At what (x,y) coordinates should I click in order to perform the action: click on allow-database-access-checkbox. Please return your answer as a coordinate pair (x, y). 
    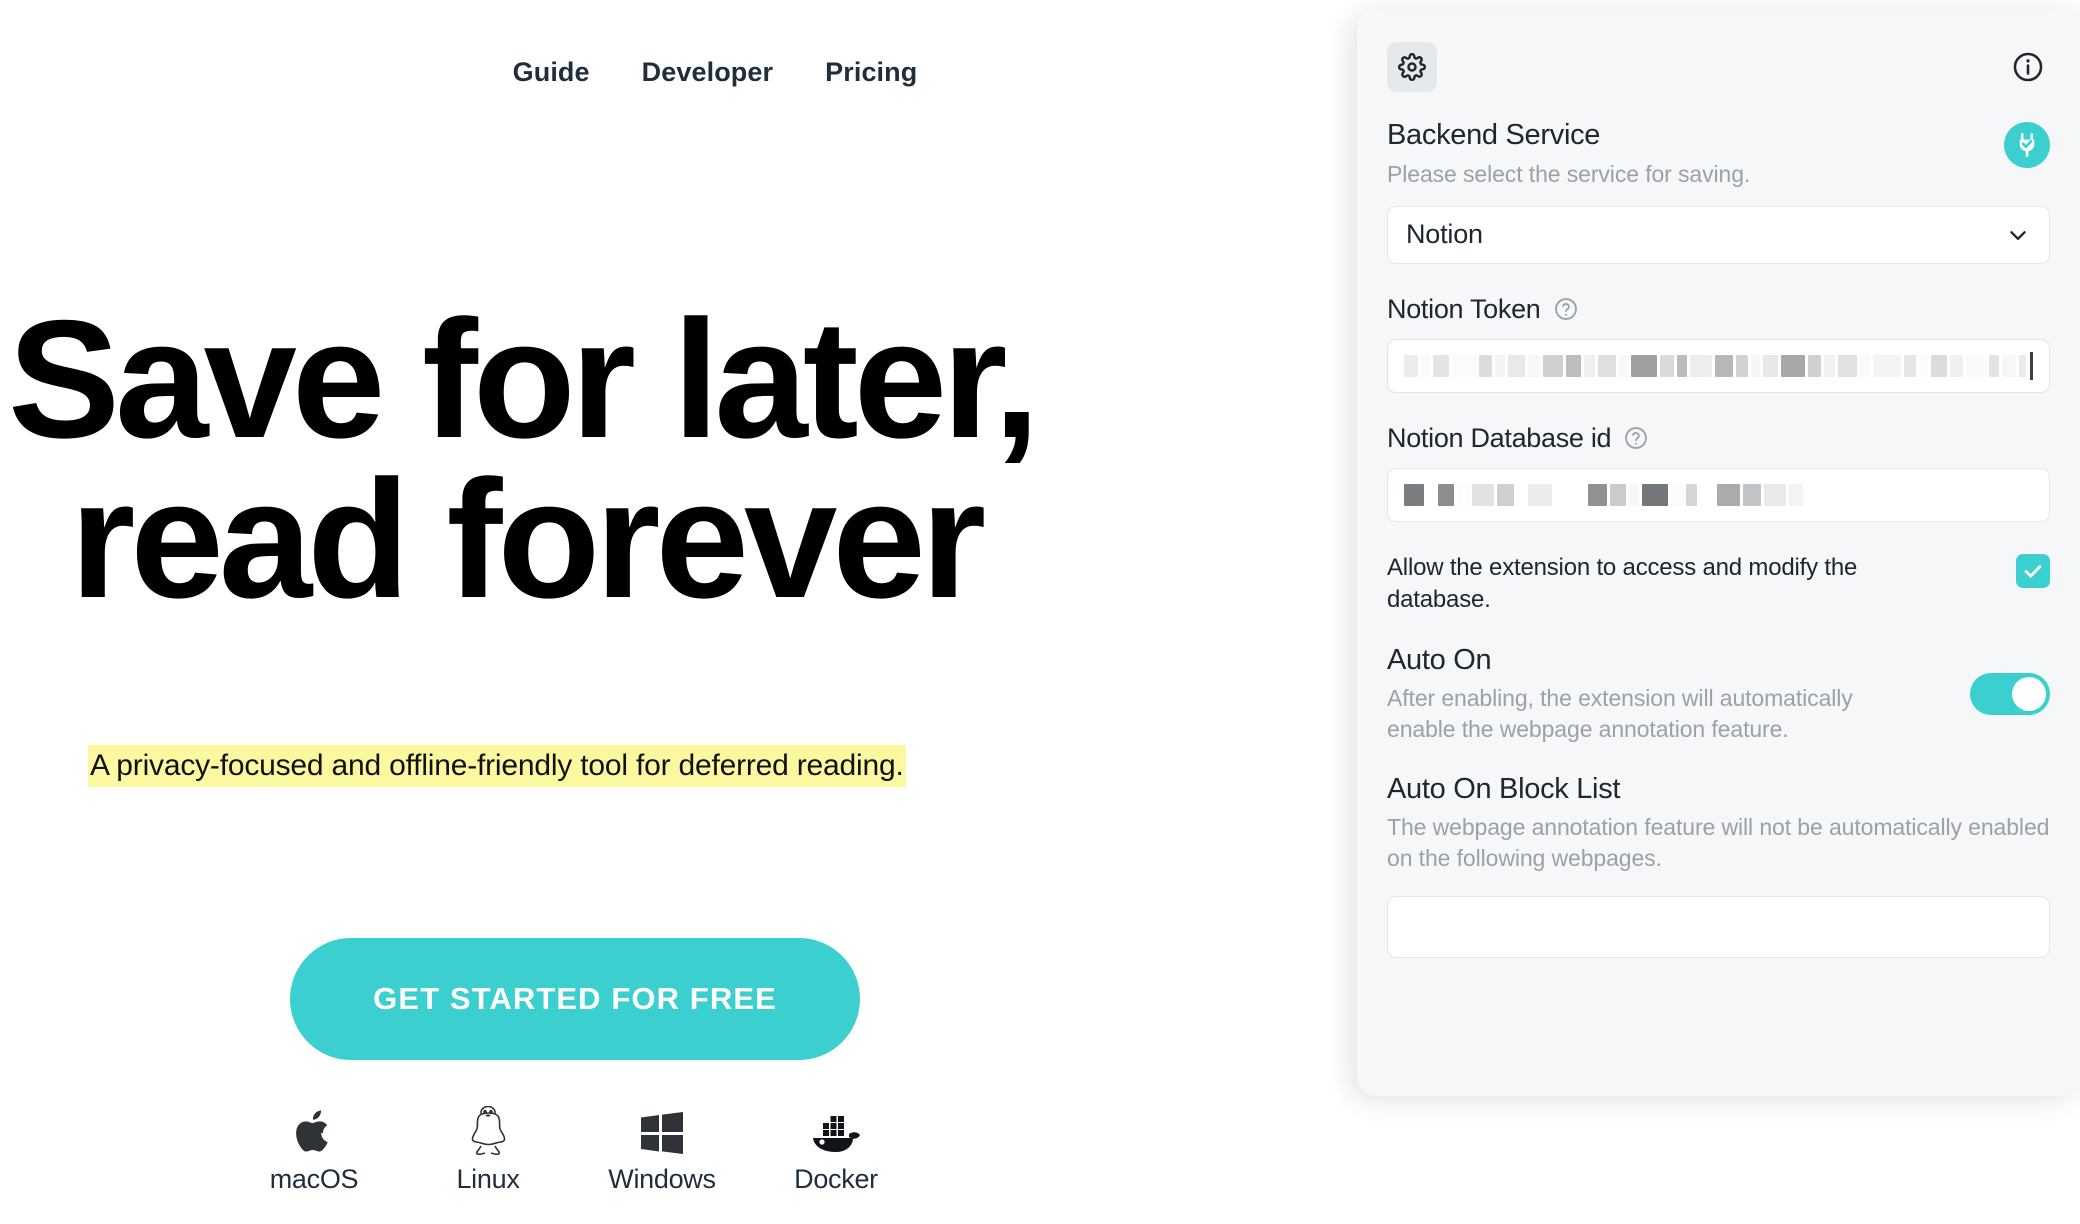
    Looking at the image, I should click on (2033, 570).